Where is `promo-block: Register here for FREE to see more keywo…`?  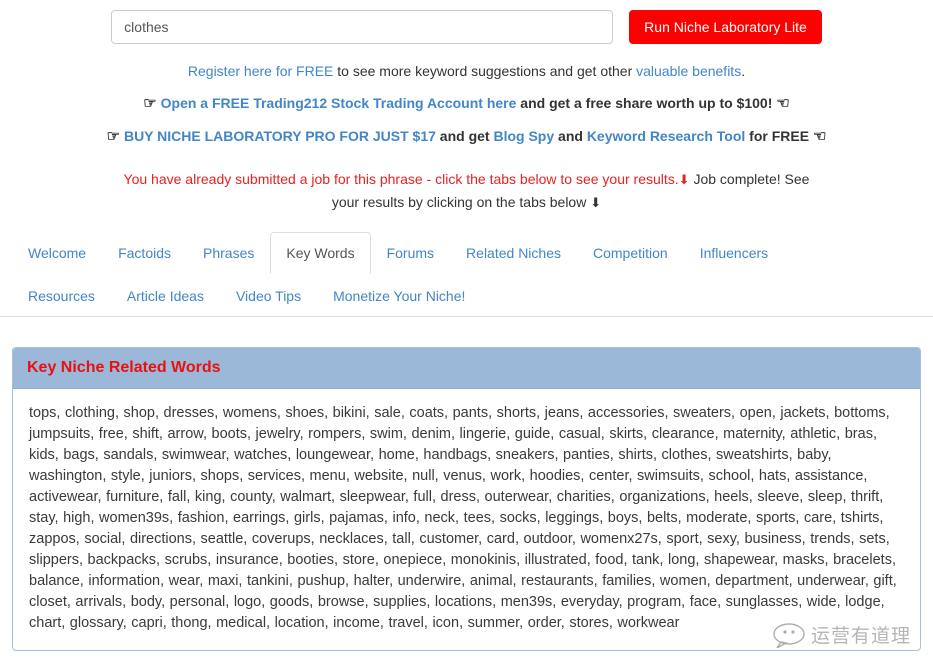
promo-block: Register here for FREE to see more keywo… is located at coordinates (467, 104).